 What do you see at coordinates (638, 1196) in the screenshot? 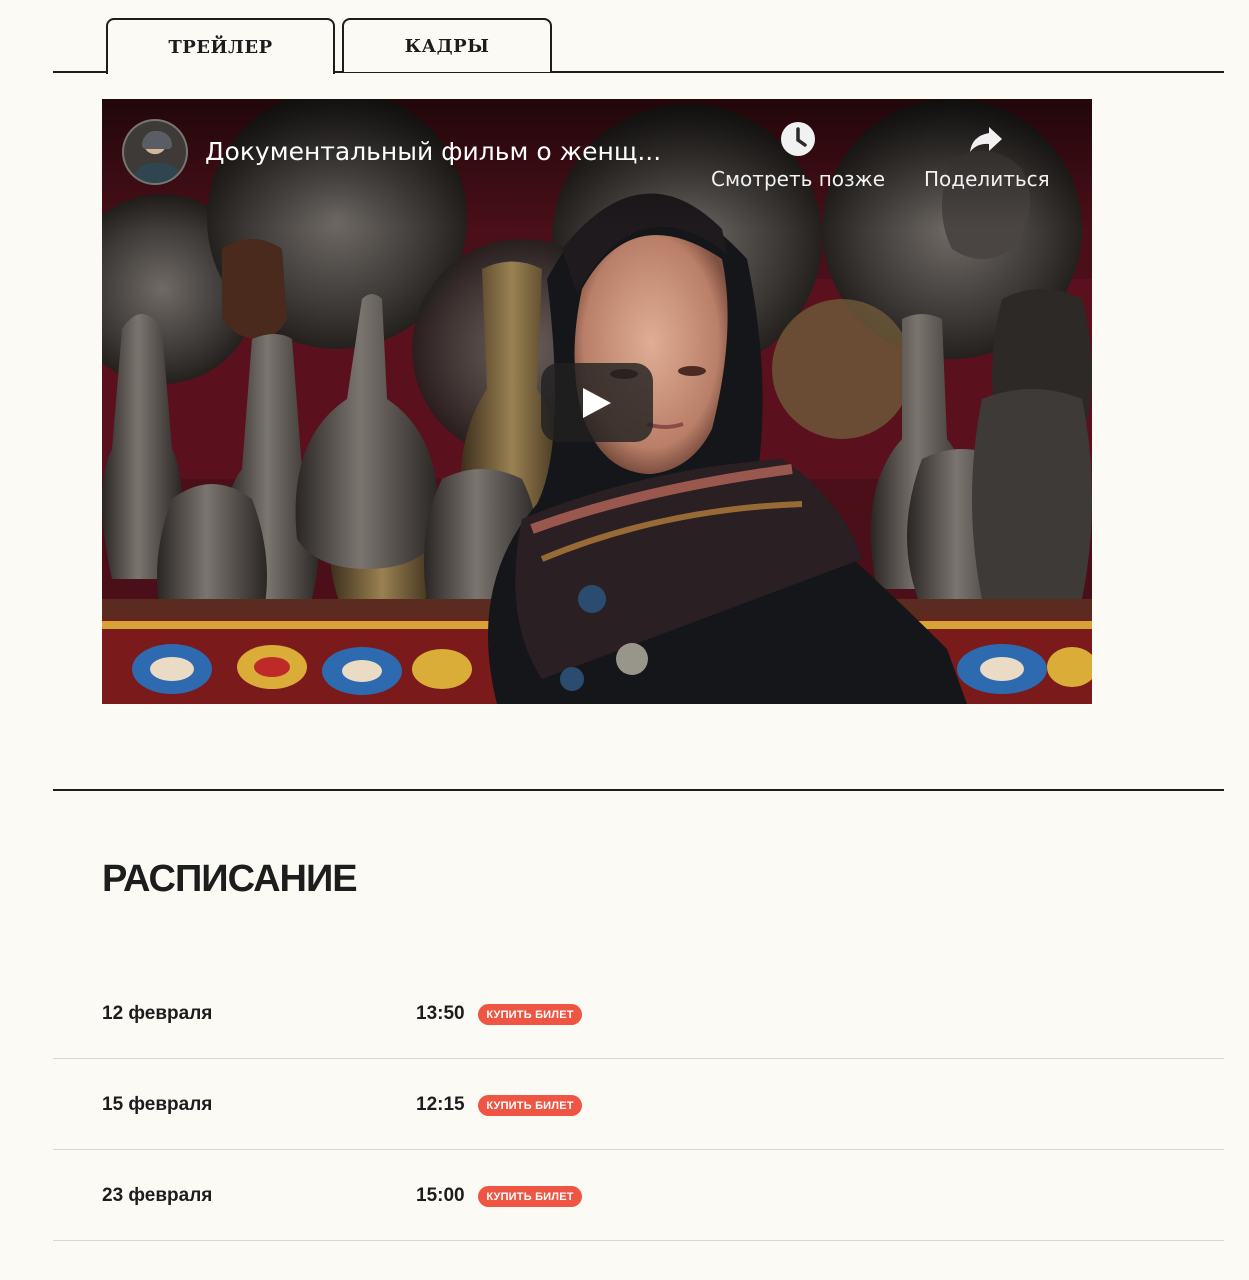
I see `schedule-row: 23 февраля 15:00 КУПИТЬ БИЛЕТ` at bounding box center [638, 1196].